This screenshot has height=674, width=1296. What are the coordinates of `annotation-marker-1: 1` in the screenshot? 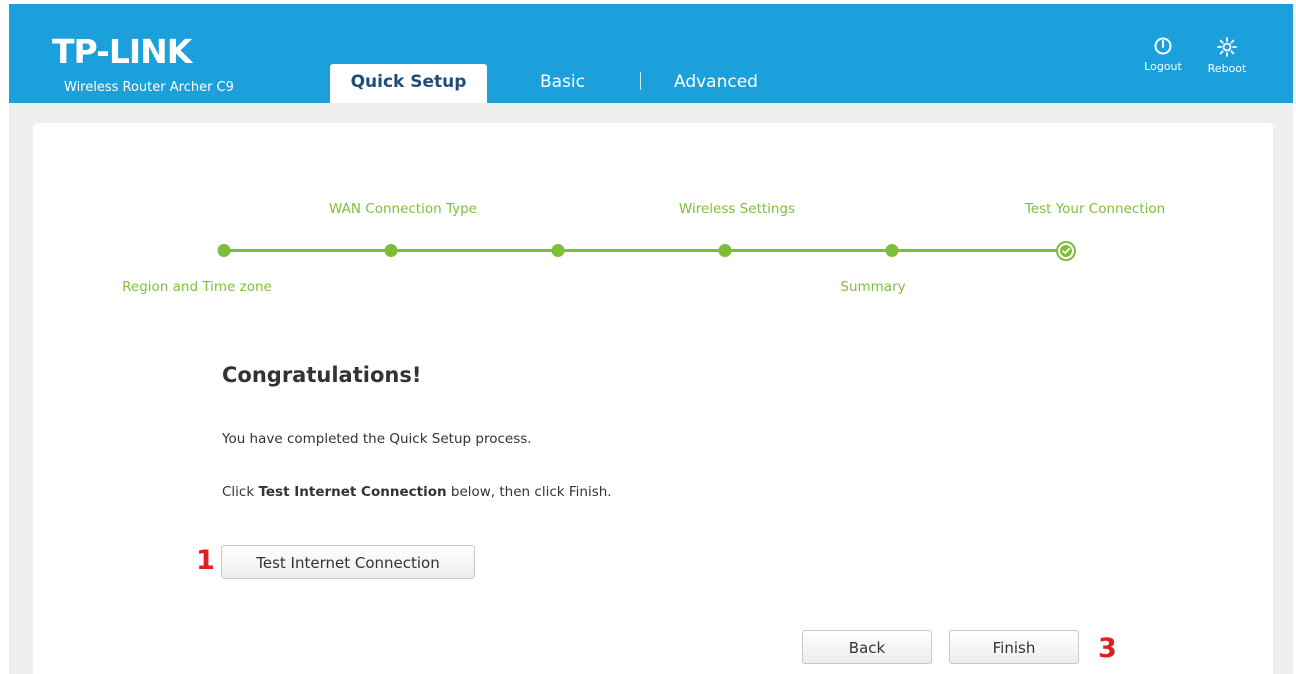 It's located at (205, 560).